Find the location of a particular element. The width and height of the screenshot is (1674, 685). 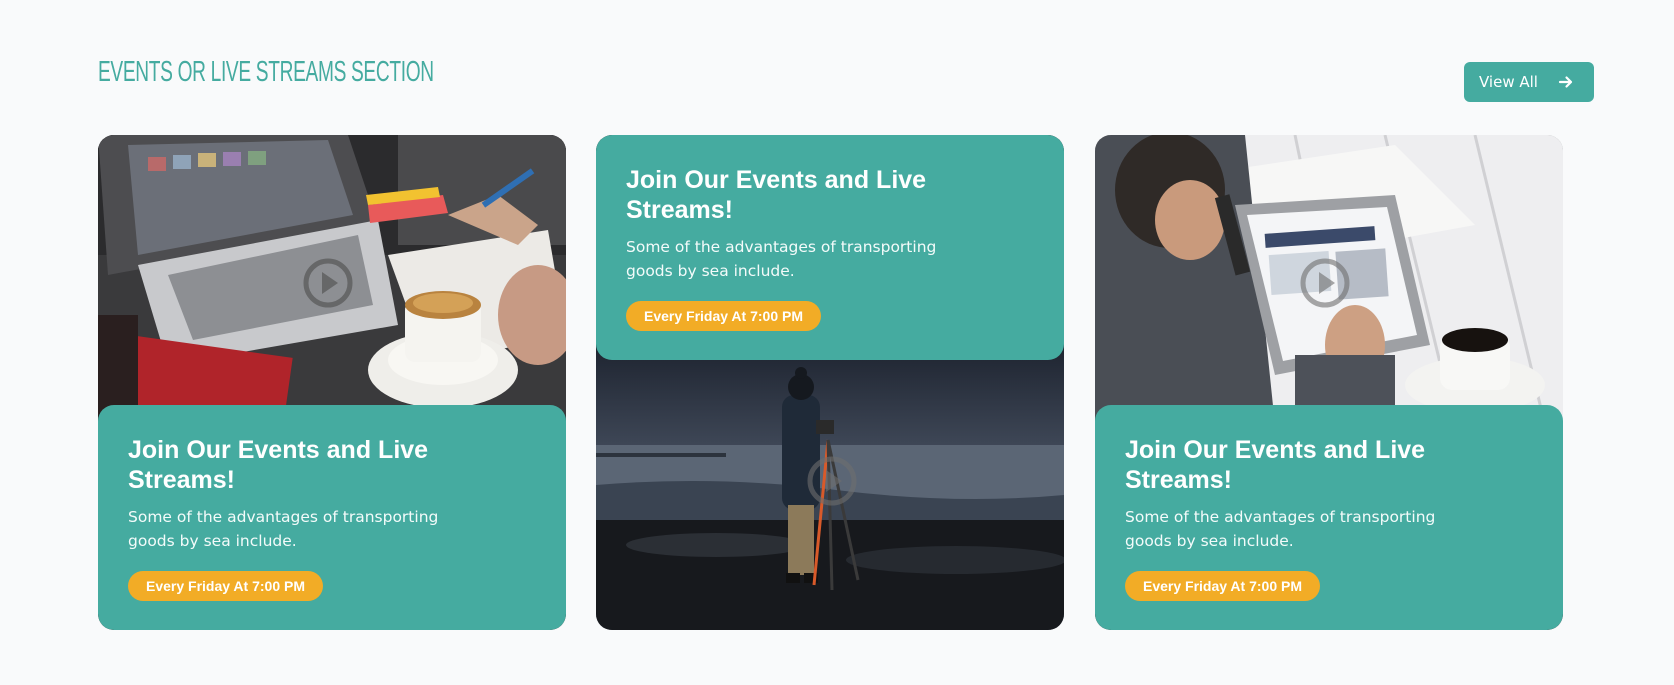

view-all-button: View All is located at coordinates (1529, 82).